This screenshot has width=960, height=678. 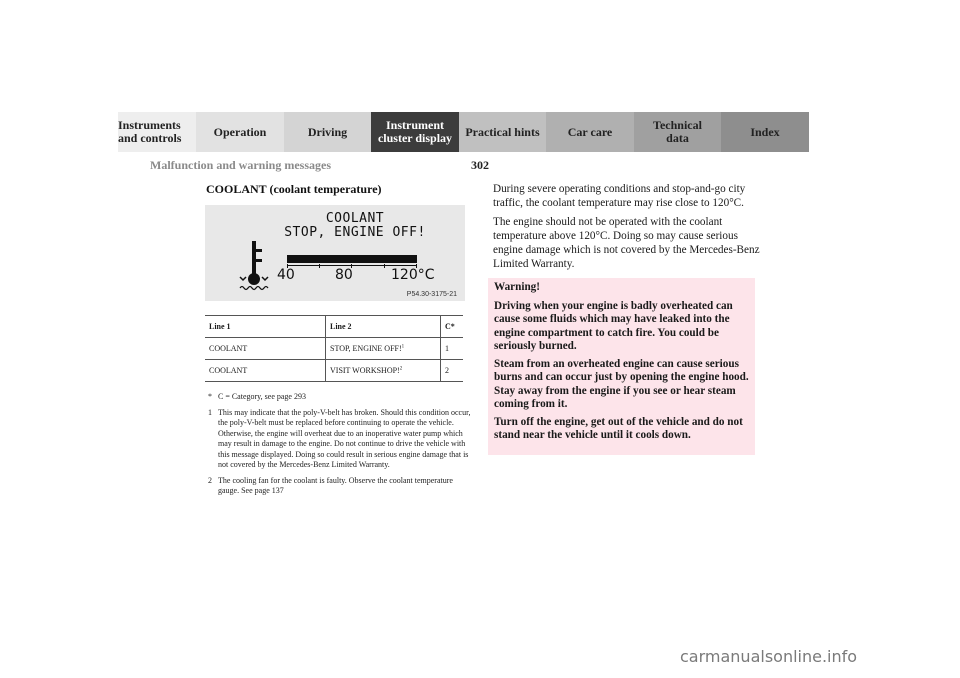 I want to click on cell-line2: STOP, ENGINE OFF!1, so click(x=383, y=348).